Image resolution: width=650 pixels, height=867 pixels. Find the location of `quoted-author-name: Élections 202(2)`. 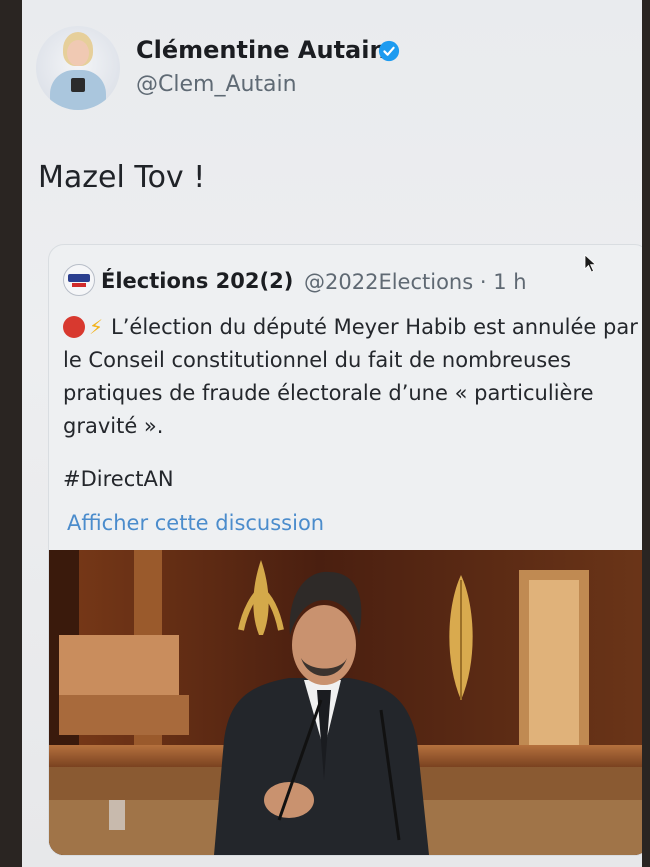

quoted-author-name: Élections 202(2) is located at coordinates (197, 281).